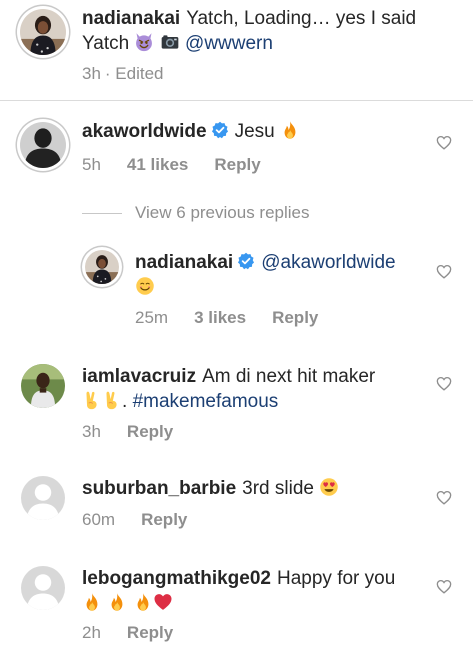 The width and height of the screenshot is (473, 669). I want to click on red-heart-emoji-icon, so click(163, 602).